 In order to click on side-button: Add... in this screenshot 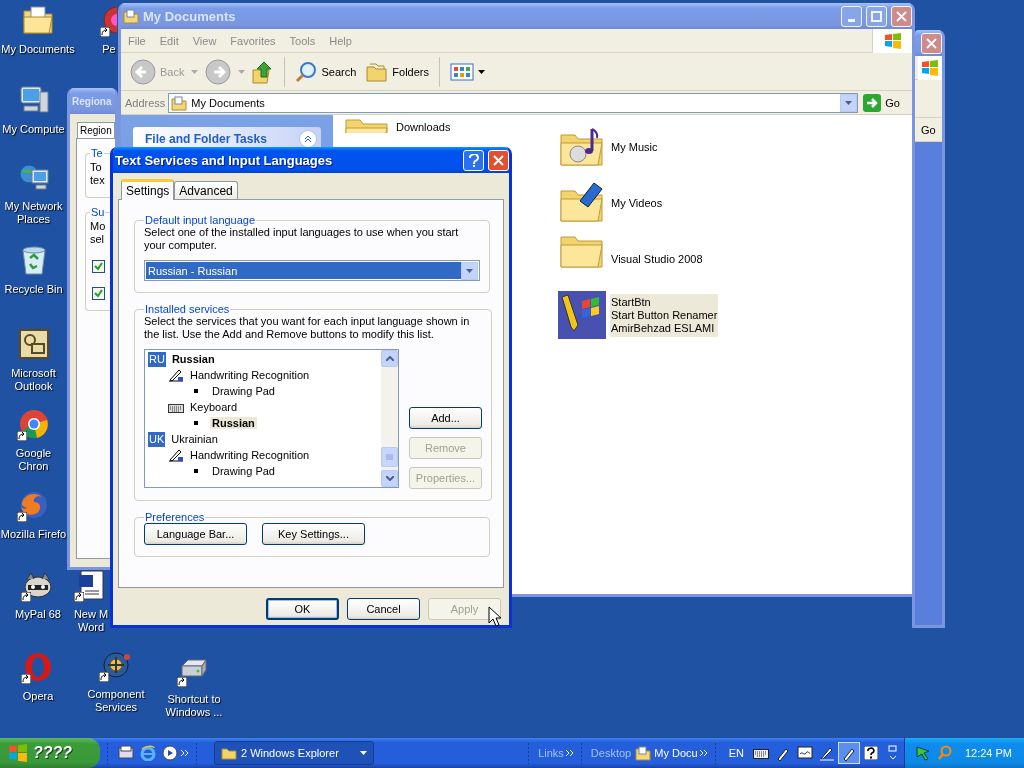, I will do `click(445, 418)`.